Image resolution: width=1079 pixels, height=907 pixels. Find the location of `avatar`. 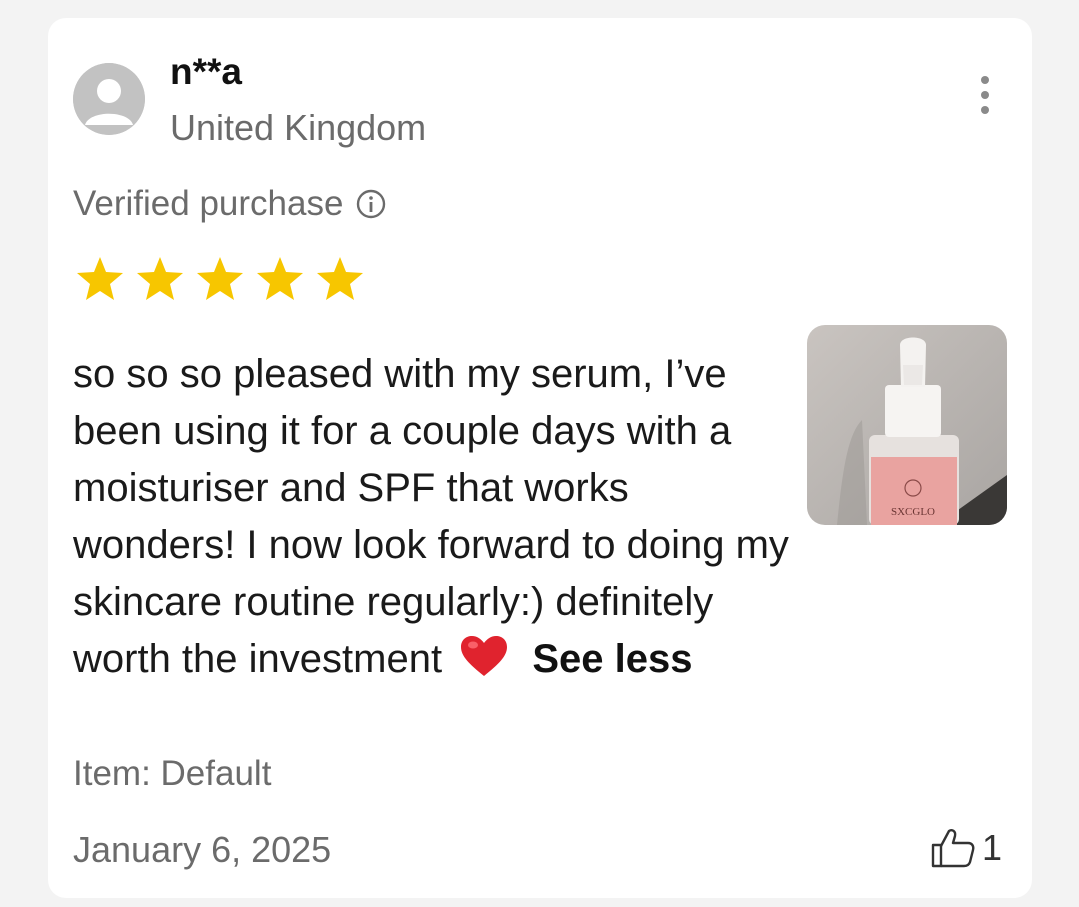

avatar is located at coordinates (109, 99).